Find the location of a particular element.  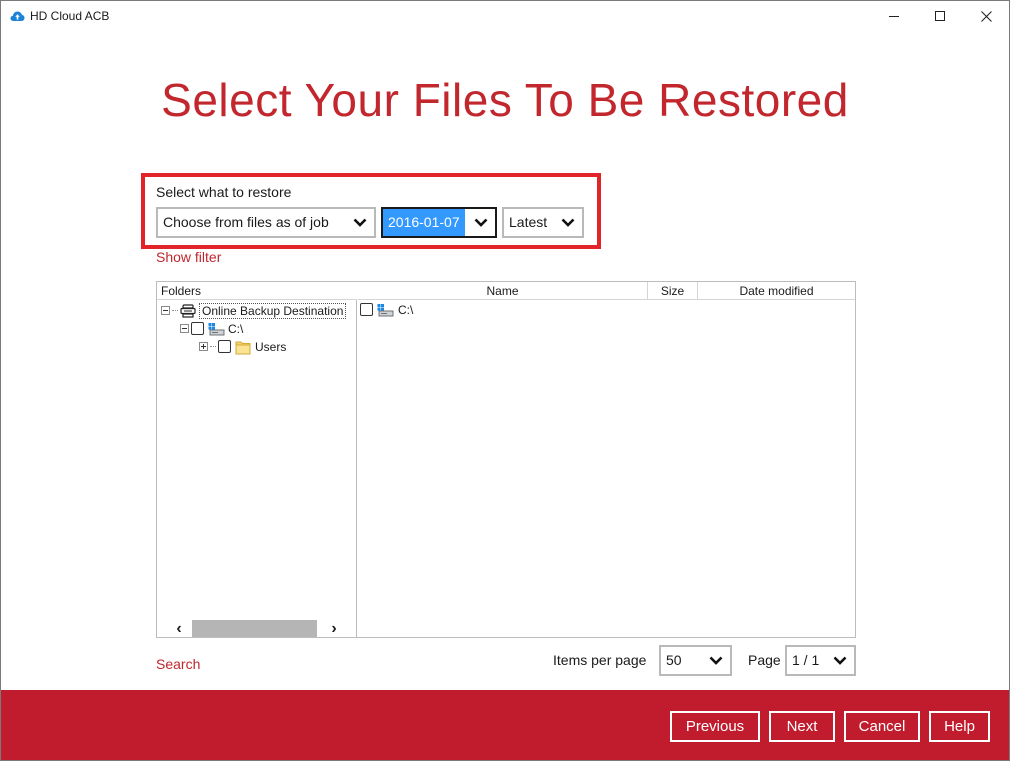

restore-date-value: 2016-01-07 is located at coordinates (424, 222).